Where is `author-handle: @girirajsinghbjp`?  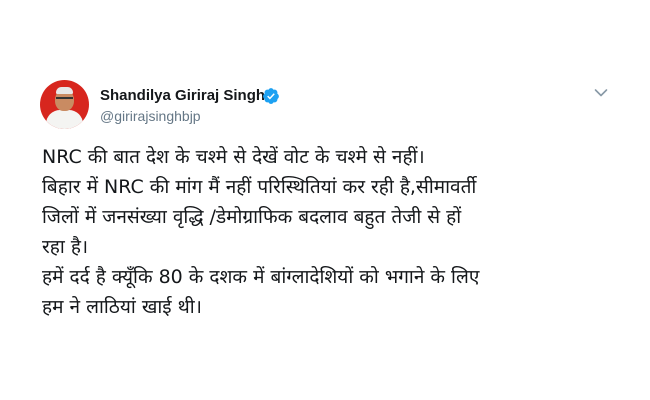 author-handle: @girirajsinghbjp is located at coordinates (150, 116).